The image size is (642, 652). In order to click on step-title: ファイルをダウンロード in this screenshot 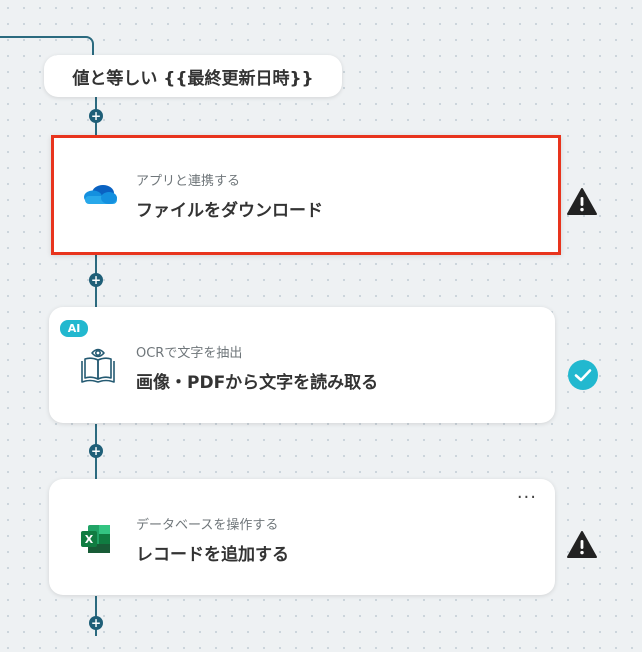, I will do `click(229, 211)`.